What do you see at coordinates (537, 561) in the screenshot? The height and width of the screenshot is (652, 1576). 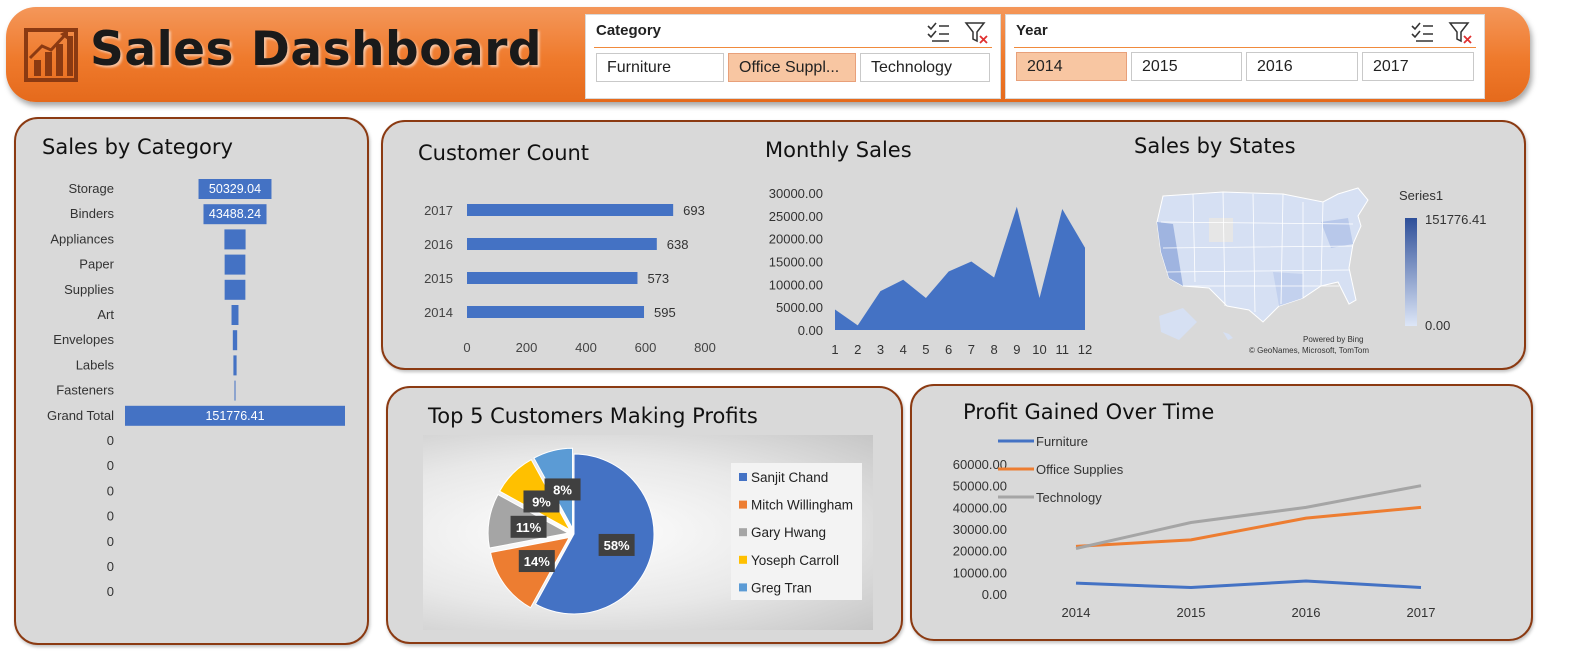 I see `pie-data-label: 14%` at bounding box center [537, 561].